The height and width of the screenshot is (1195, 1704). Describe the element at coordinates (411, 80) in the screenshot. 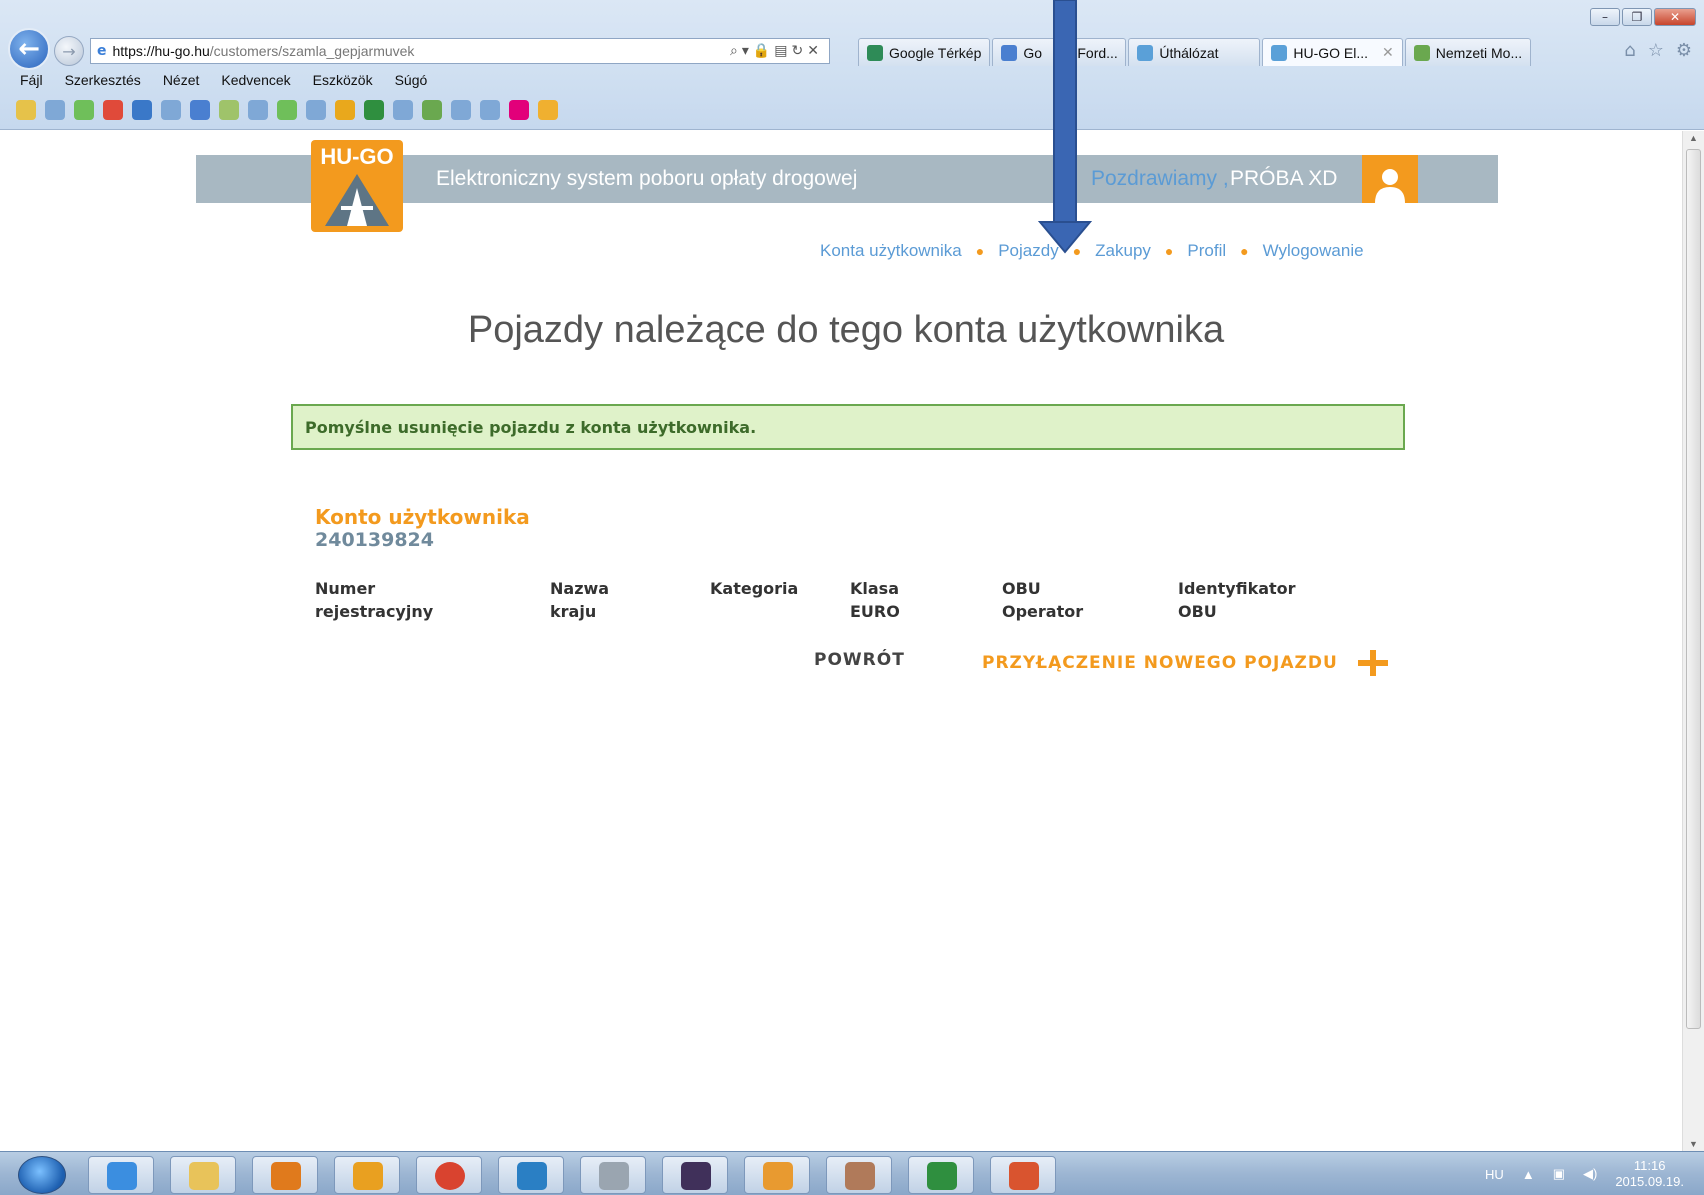

I see `menu-help: Súgó` at that location.